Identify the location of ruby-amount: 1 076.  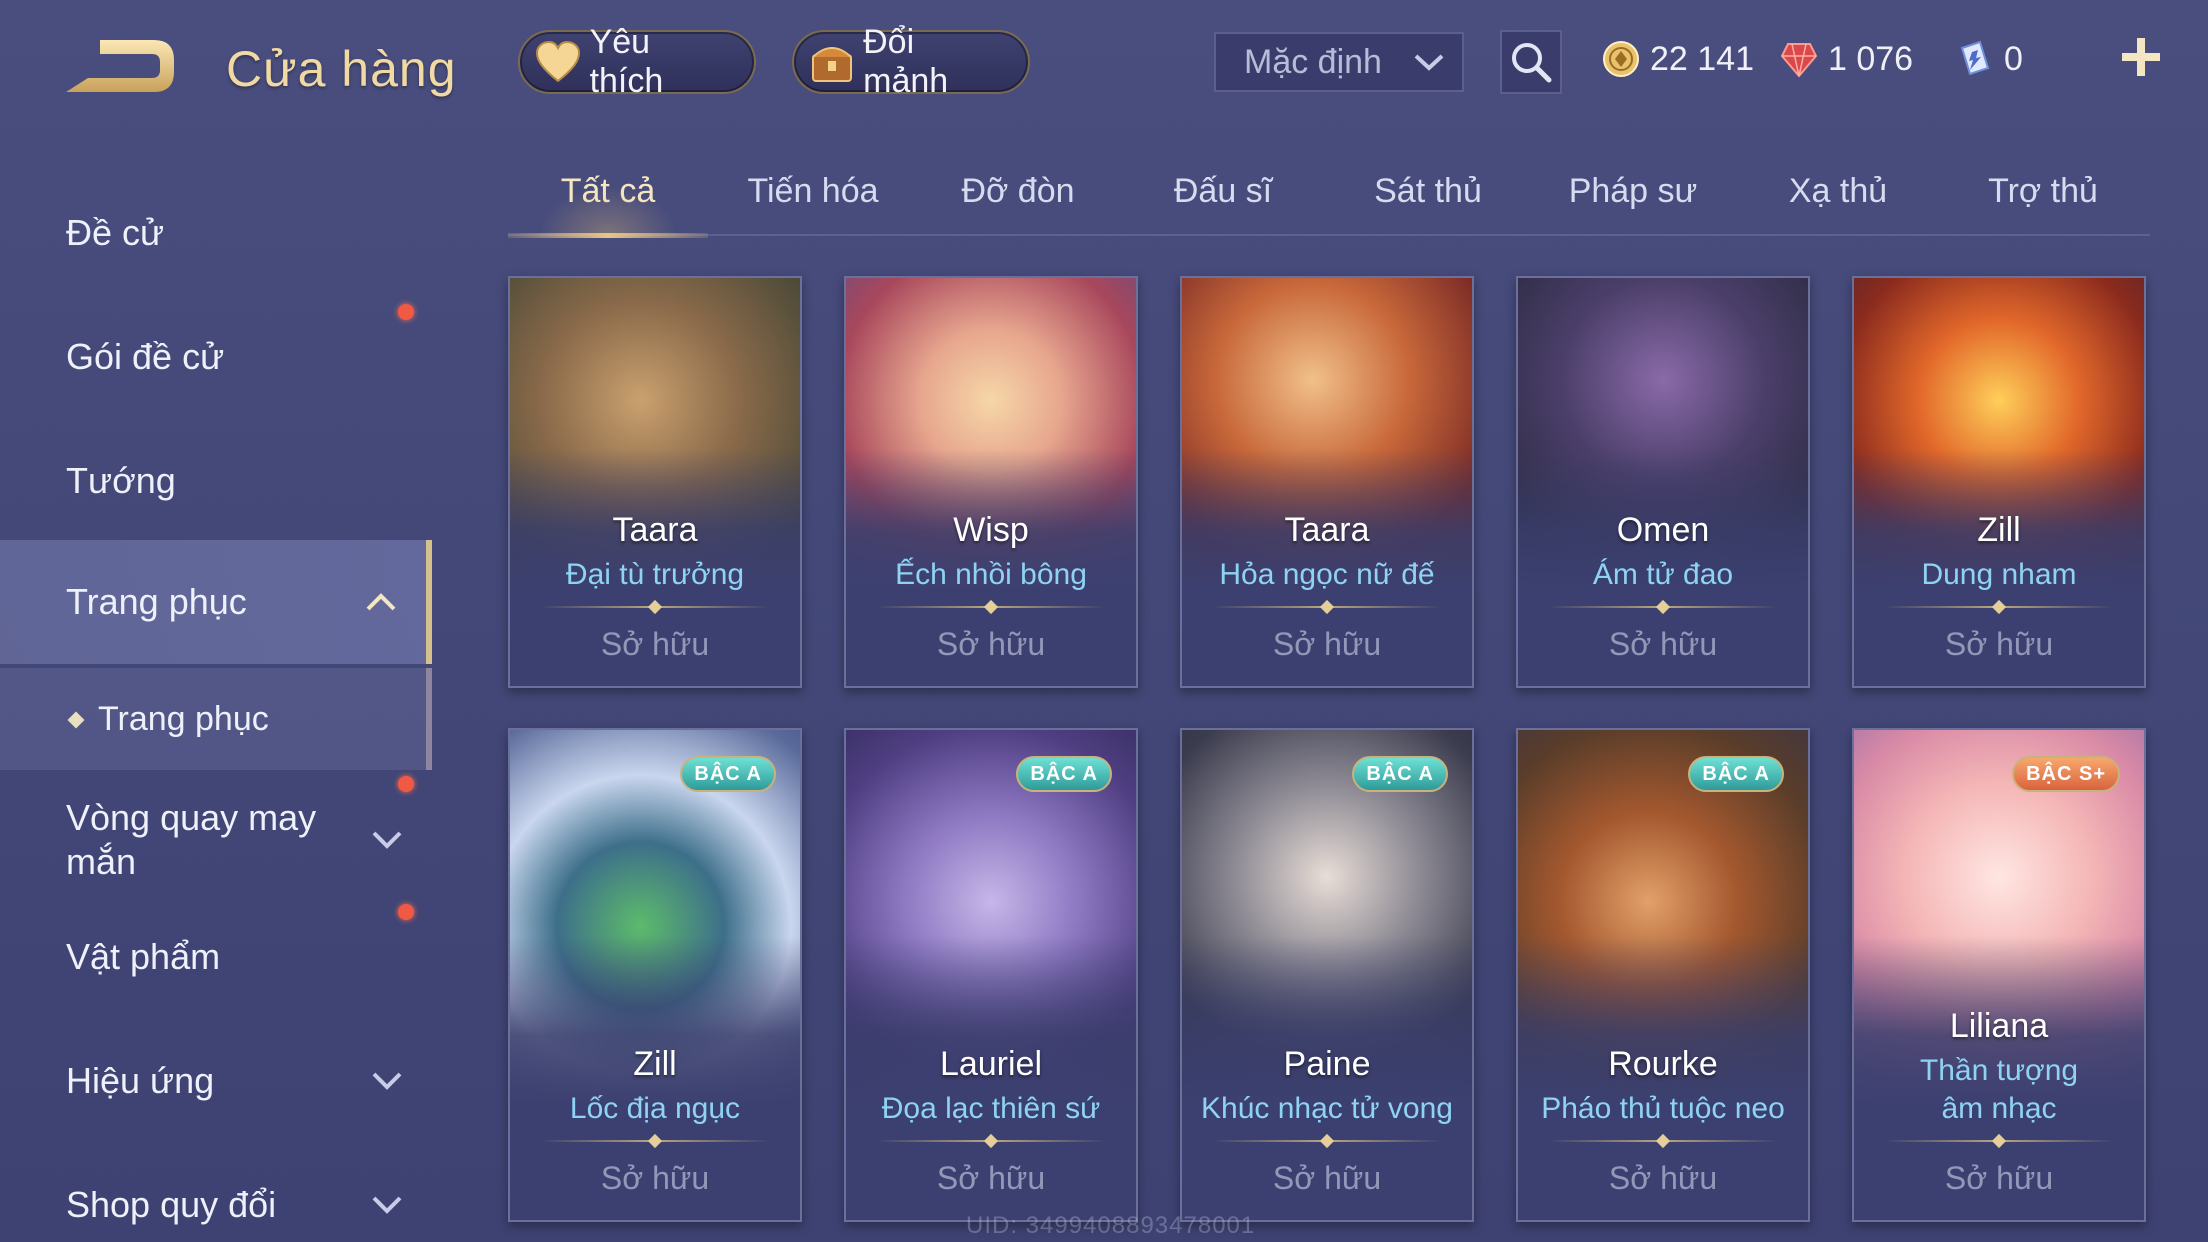
(1871, 58).